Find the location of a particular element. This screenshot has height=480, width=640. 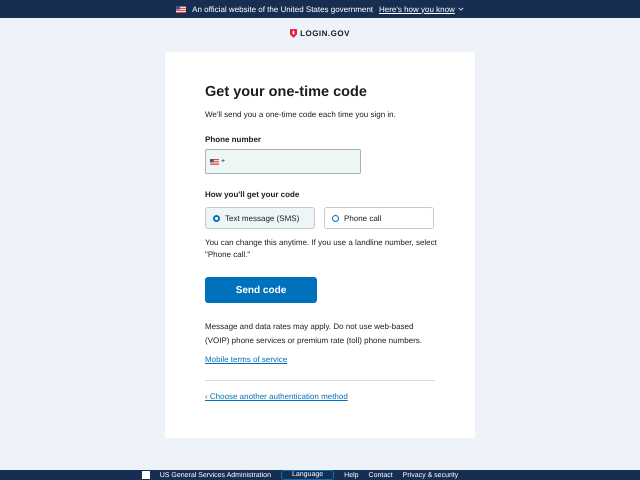

logo-text: LOGIN.GOV is located at coordinates (325, 33).